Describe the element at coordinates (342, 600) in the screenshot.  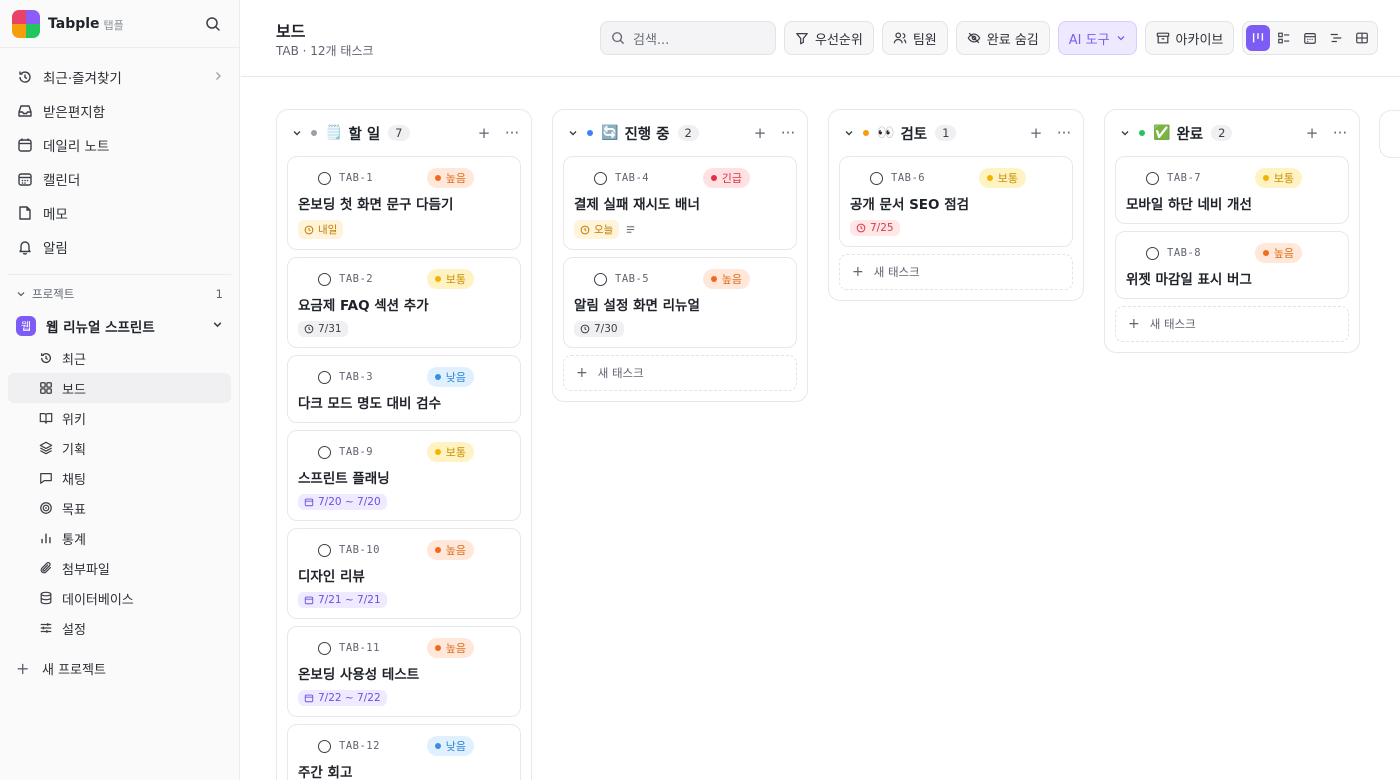
I see `due-date-chip: 7/21 ~ 7/21` at that location.